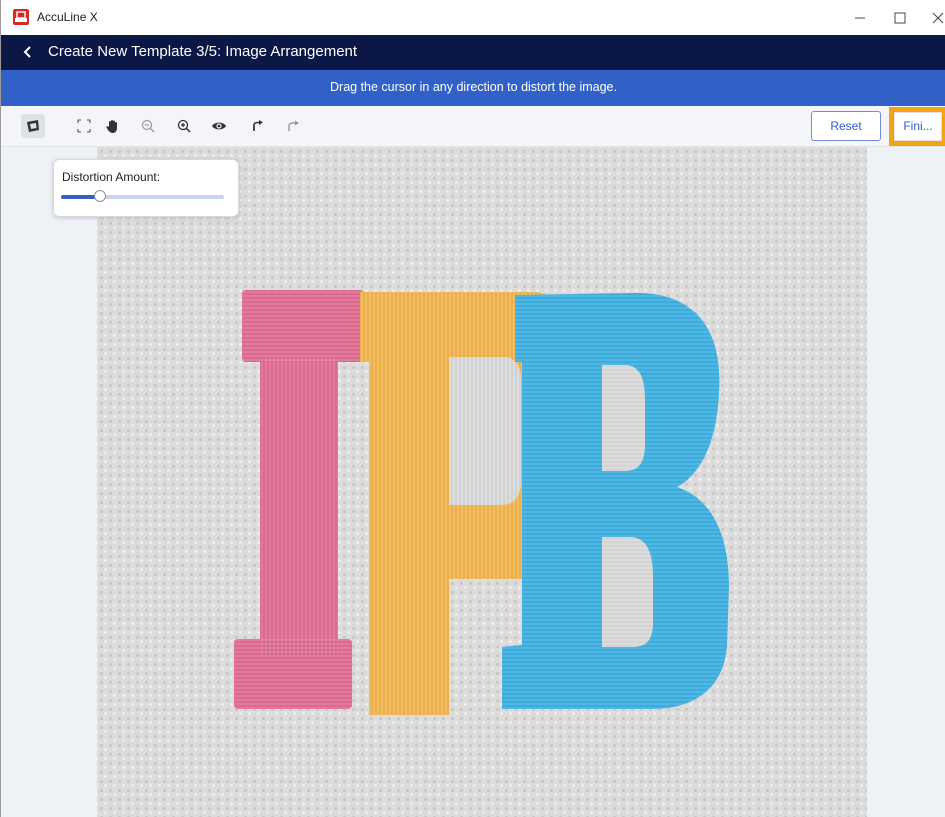 The width and height of the screenshot is (945, 817). I want to click on pan-button, so click(113, 126).